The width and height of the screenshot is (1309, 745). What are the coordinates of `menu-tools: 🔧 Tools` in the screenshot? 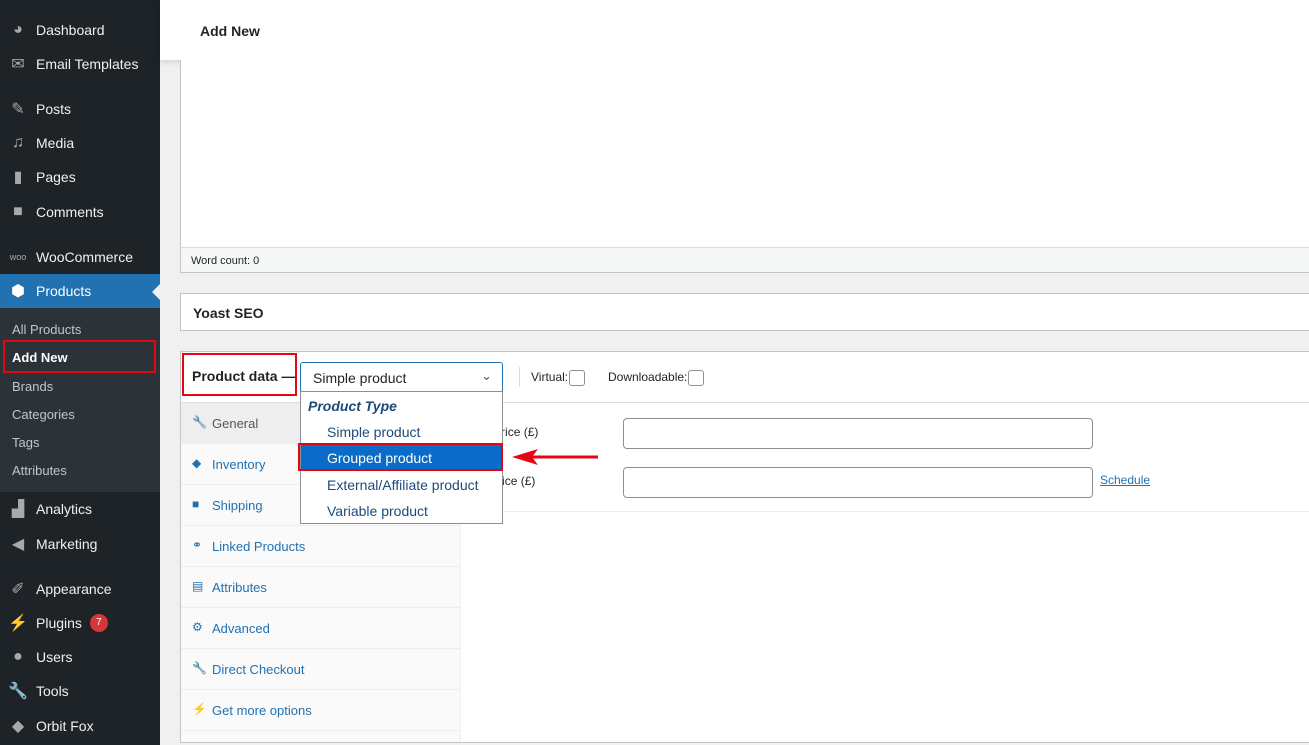 It's located at (80, 691).